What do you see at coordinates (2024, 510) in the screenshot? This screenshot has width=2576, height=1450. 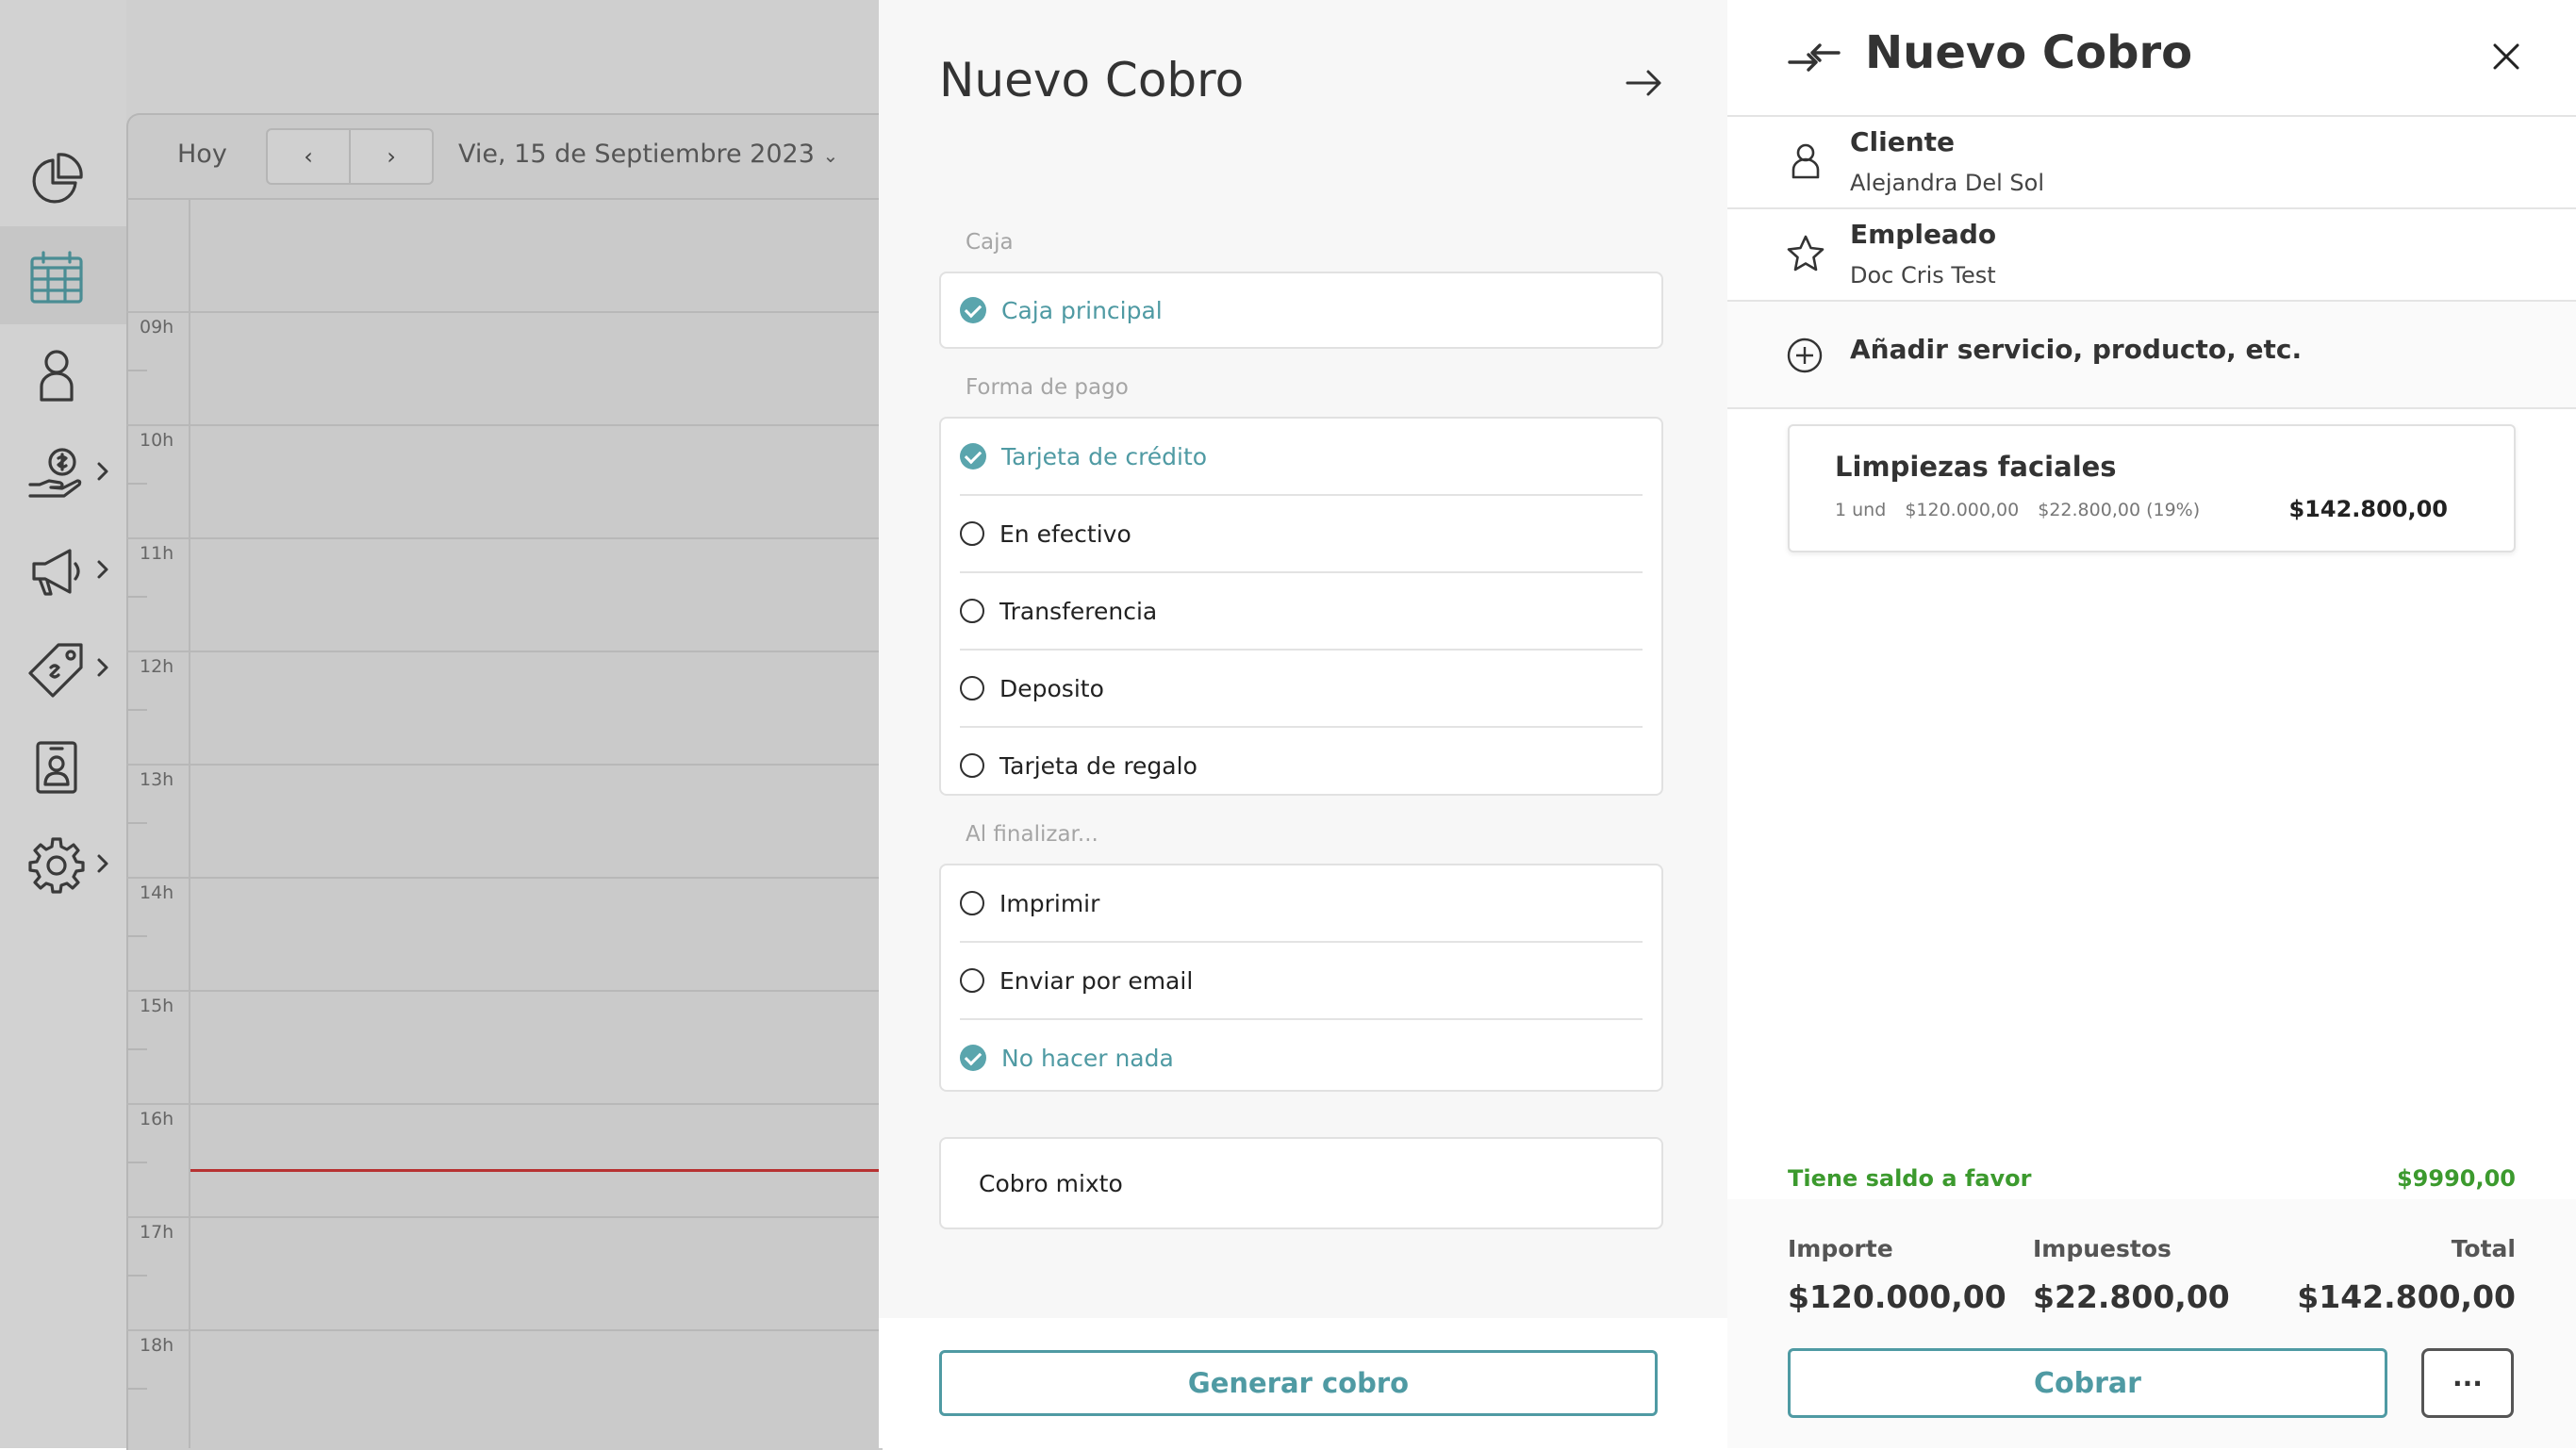 I see `item-meta: 1 und $120.000,00 $22.800,00 (19%)` at bounding box center [2024, 510].